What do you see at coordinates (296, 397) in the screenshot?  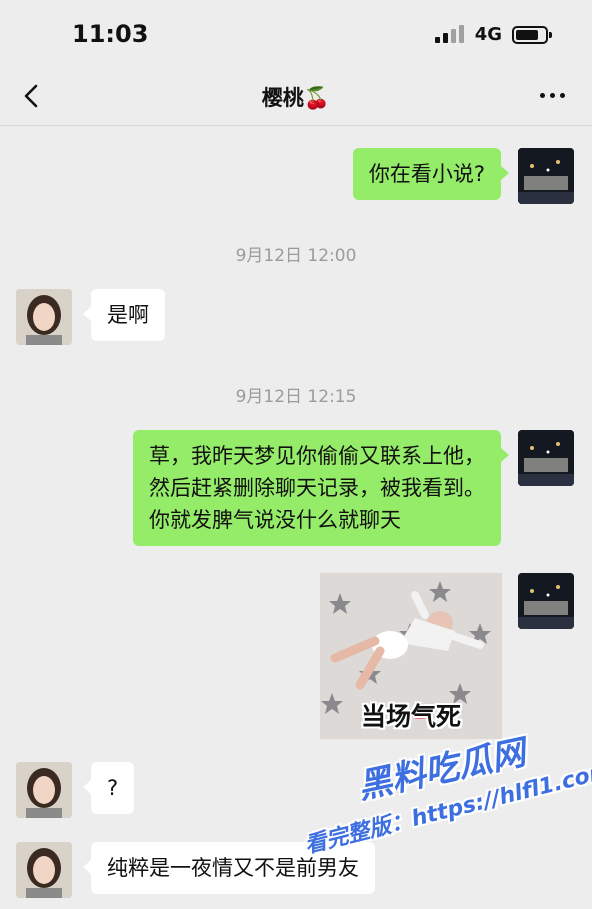 I see `message-timestamp: 9月12日 12:15` at bounding box center [296, 397].